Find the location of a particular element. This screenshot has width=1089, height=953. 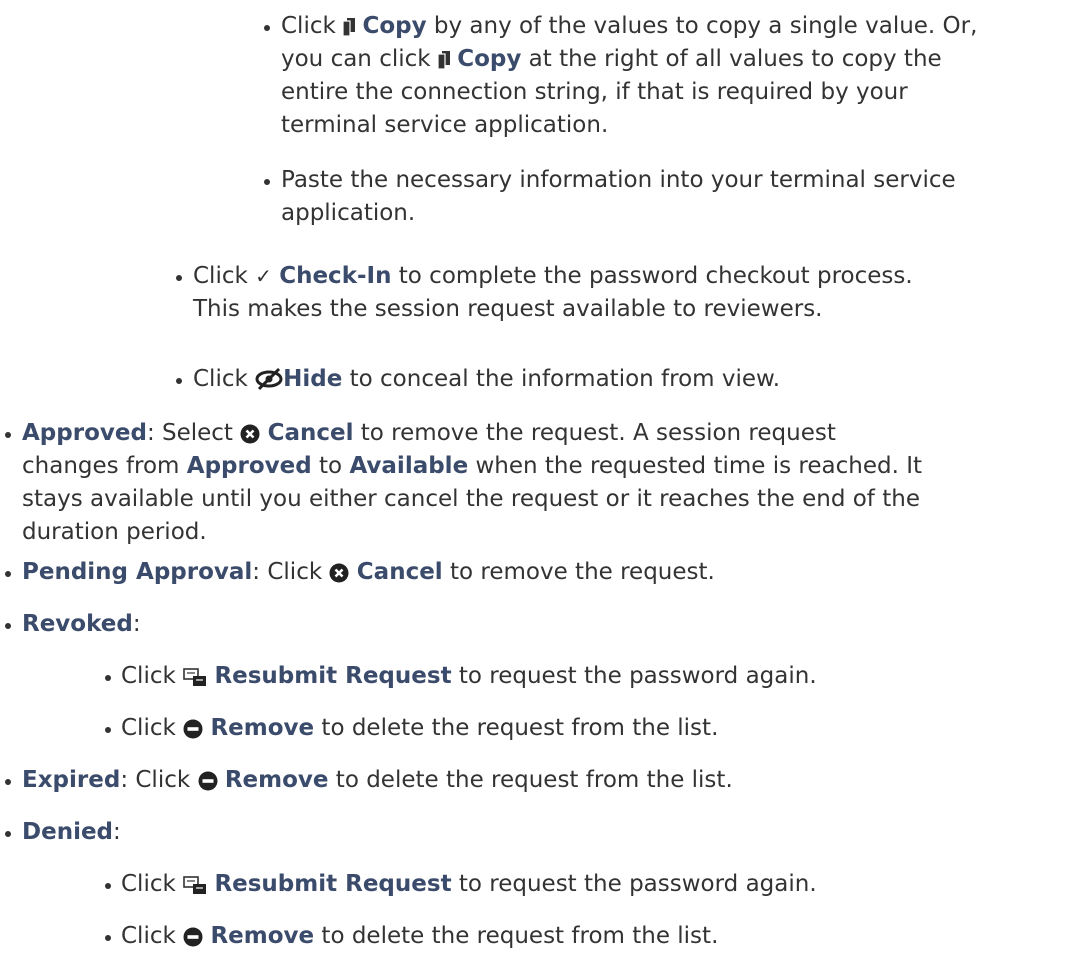

status-term: Approved is located at coordinates (84, 433).